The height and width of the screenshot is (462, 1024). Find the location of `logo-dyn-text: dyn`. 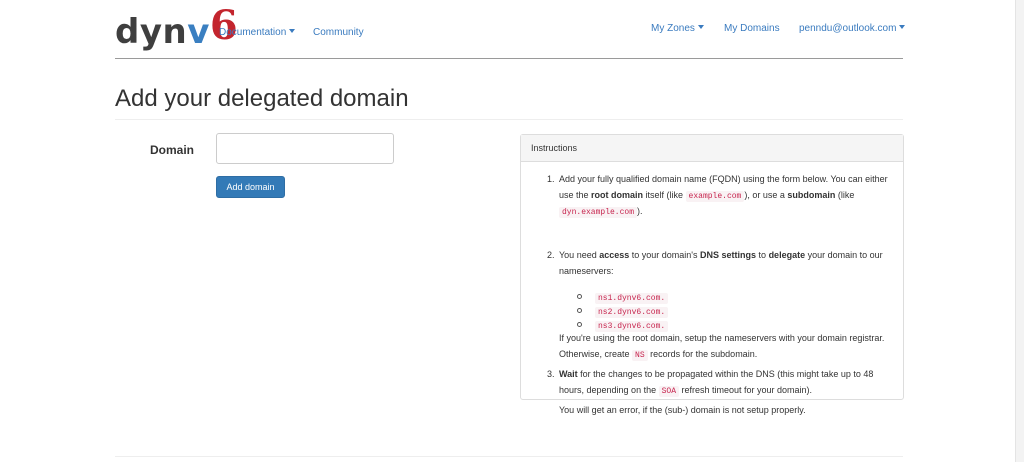

logo-dyn-text: dyn is located at coordinates (151, 32).